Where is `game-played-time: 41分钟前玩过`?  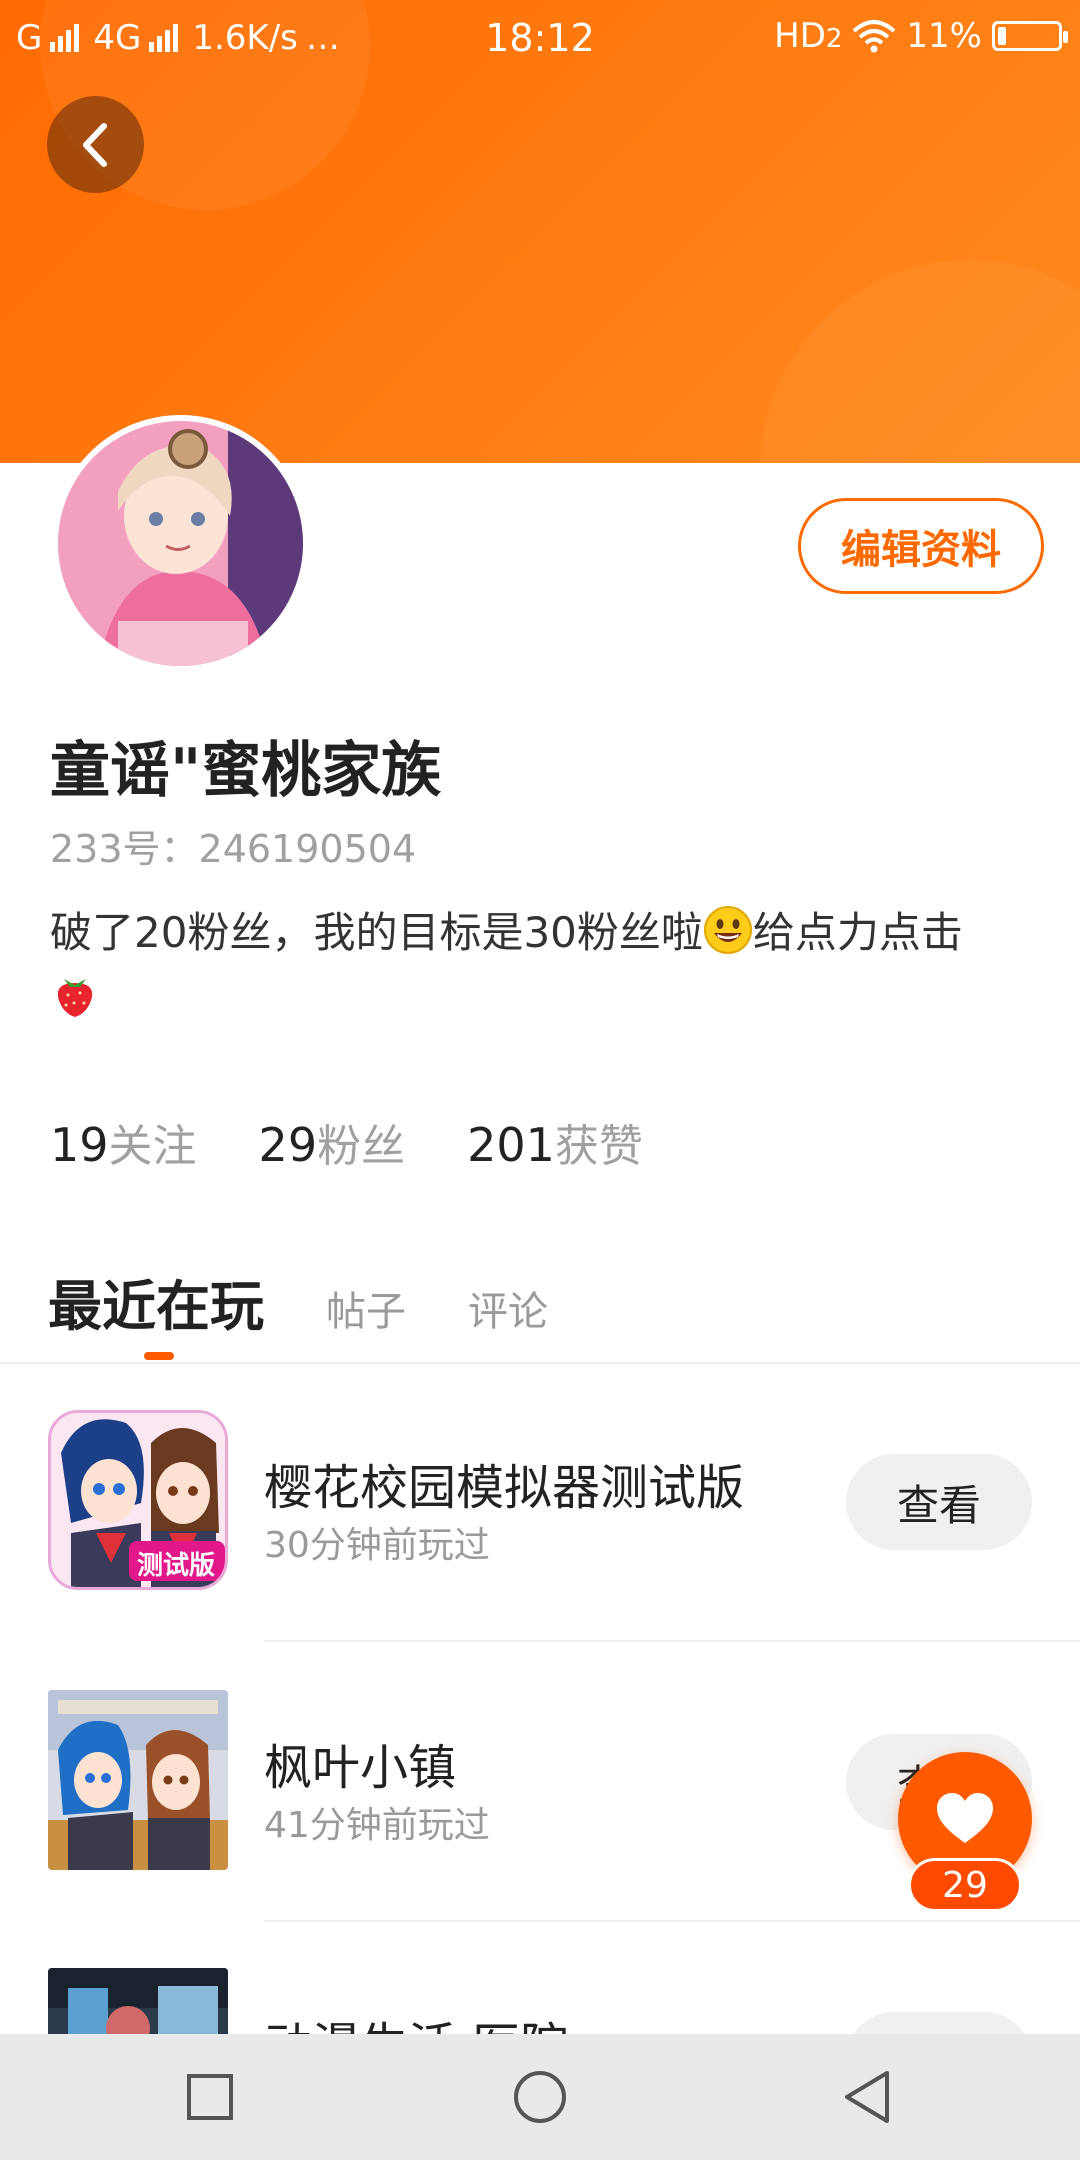
game-played-time: 41分钟前玩过 is located at coordinates (377, 1825).